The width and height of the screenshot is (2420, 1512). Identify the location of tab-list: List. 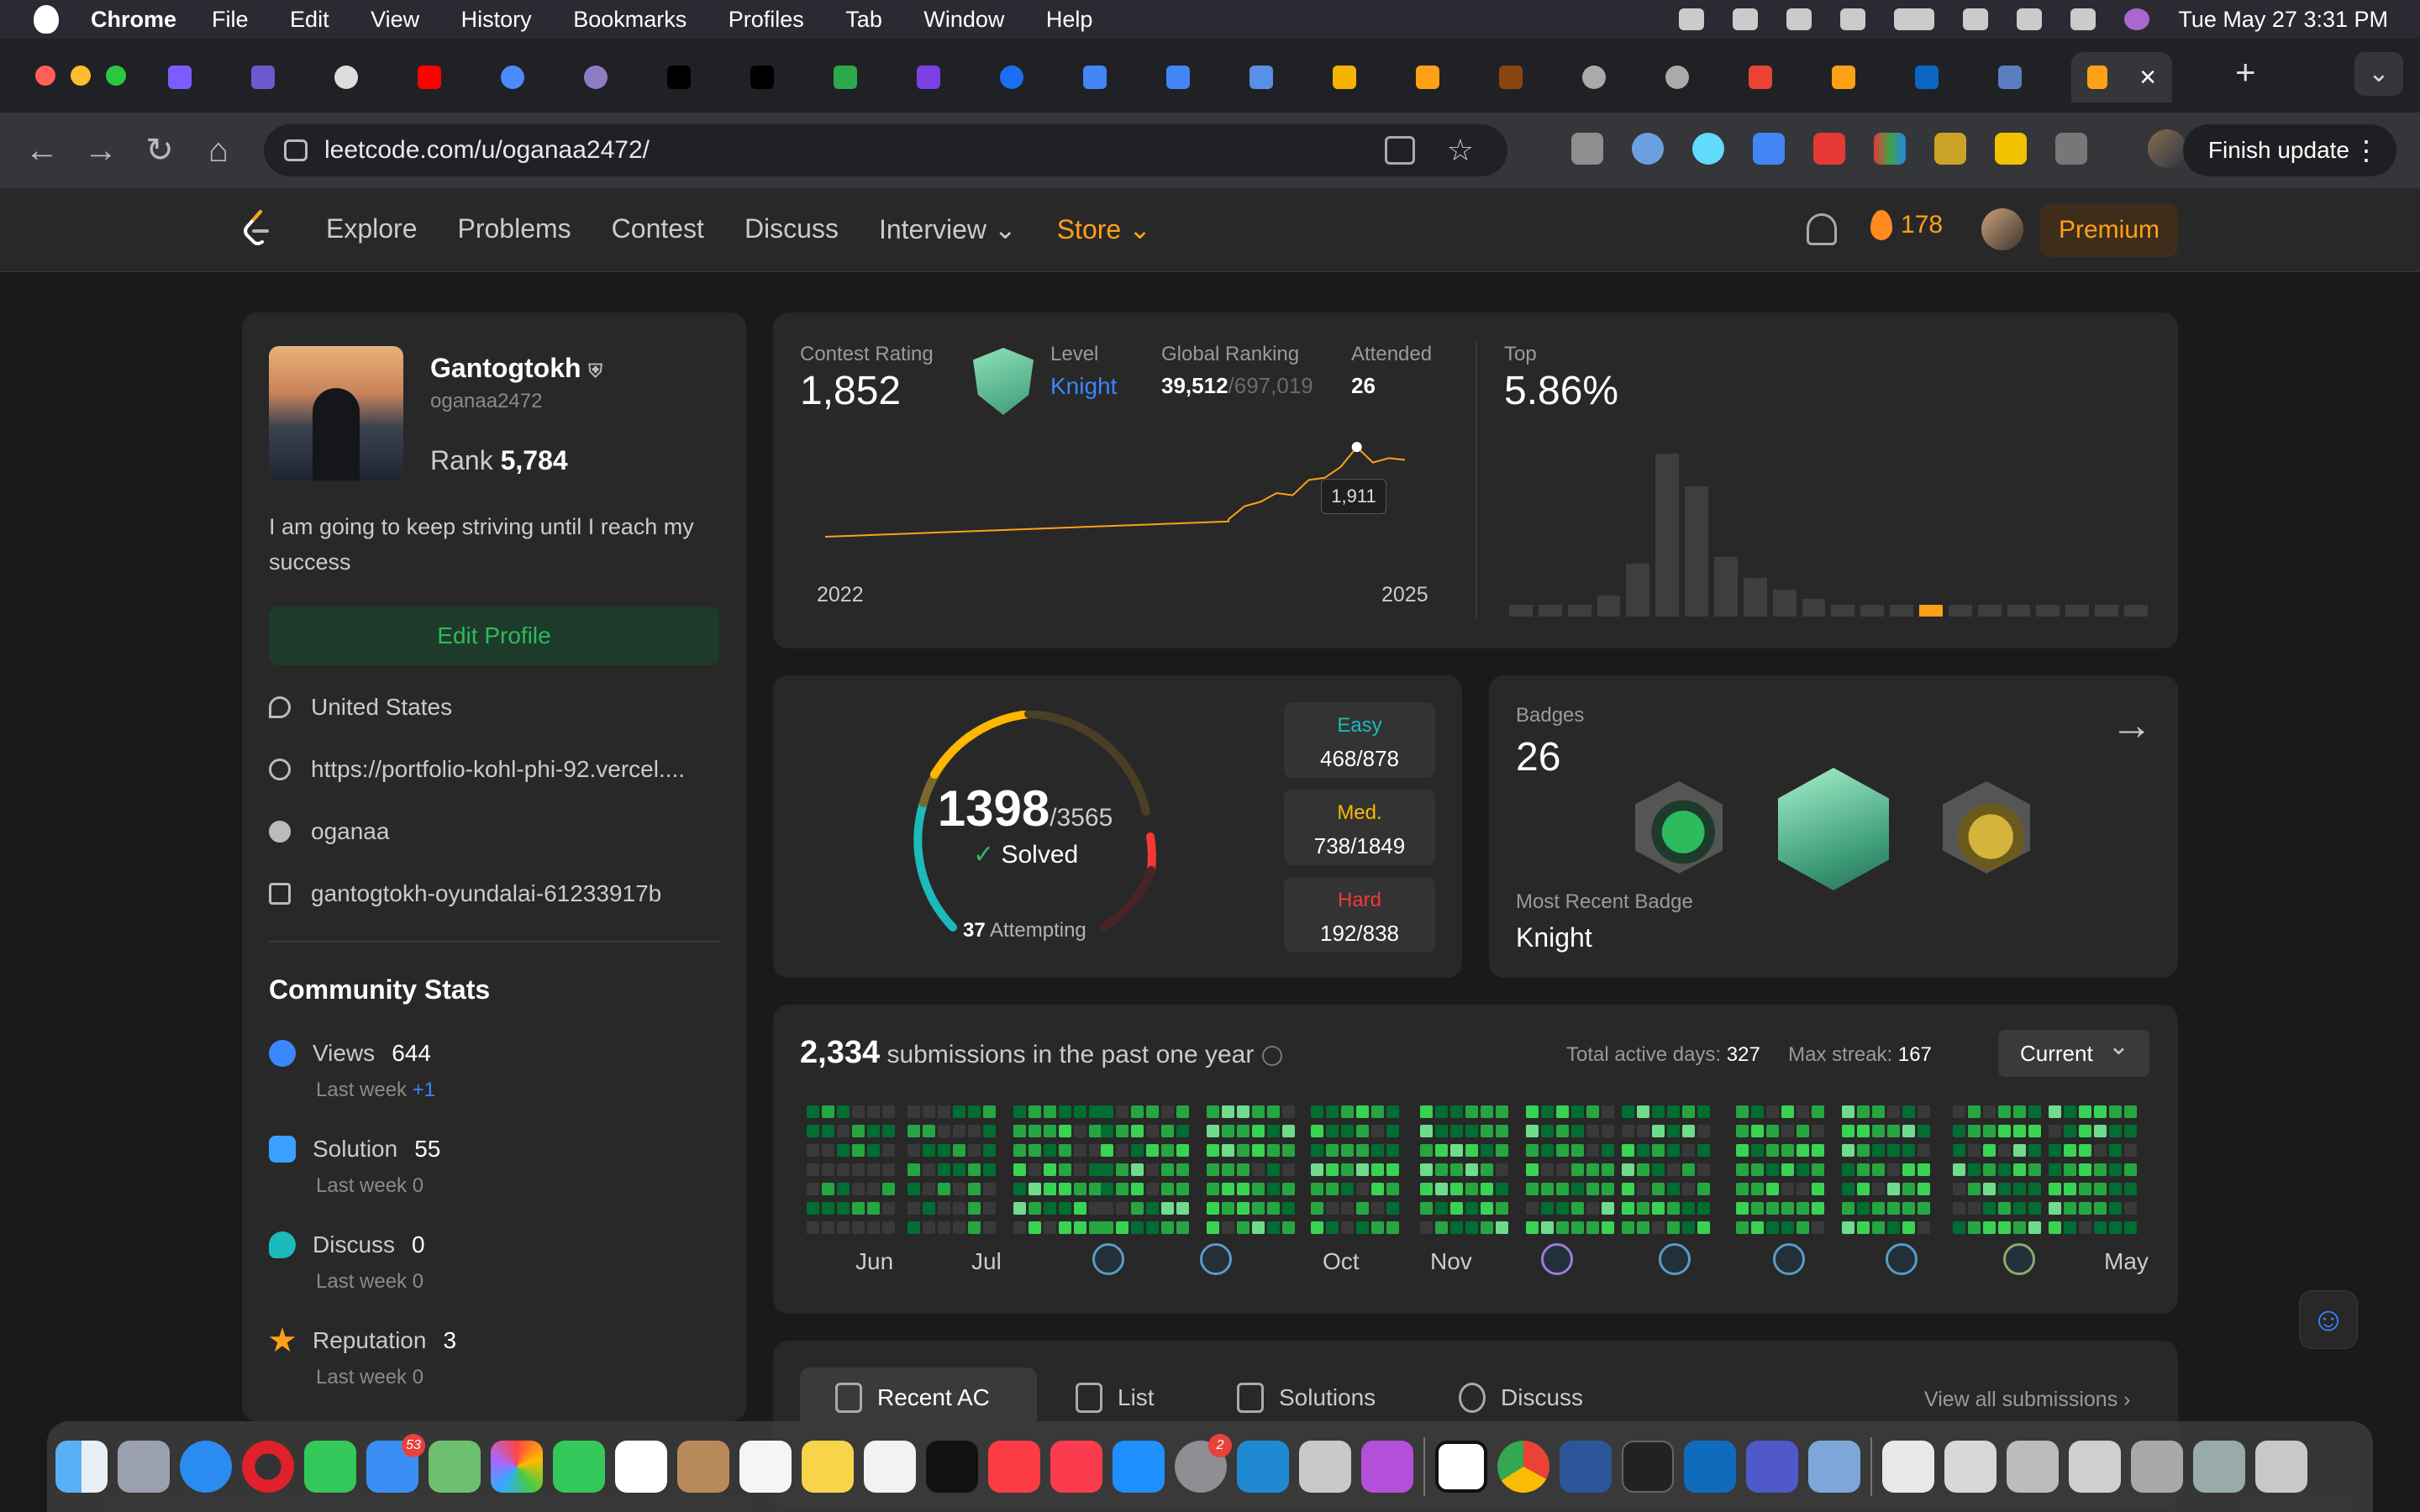
(1115, 1398).